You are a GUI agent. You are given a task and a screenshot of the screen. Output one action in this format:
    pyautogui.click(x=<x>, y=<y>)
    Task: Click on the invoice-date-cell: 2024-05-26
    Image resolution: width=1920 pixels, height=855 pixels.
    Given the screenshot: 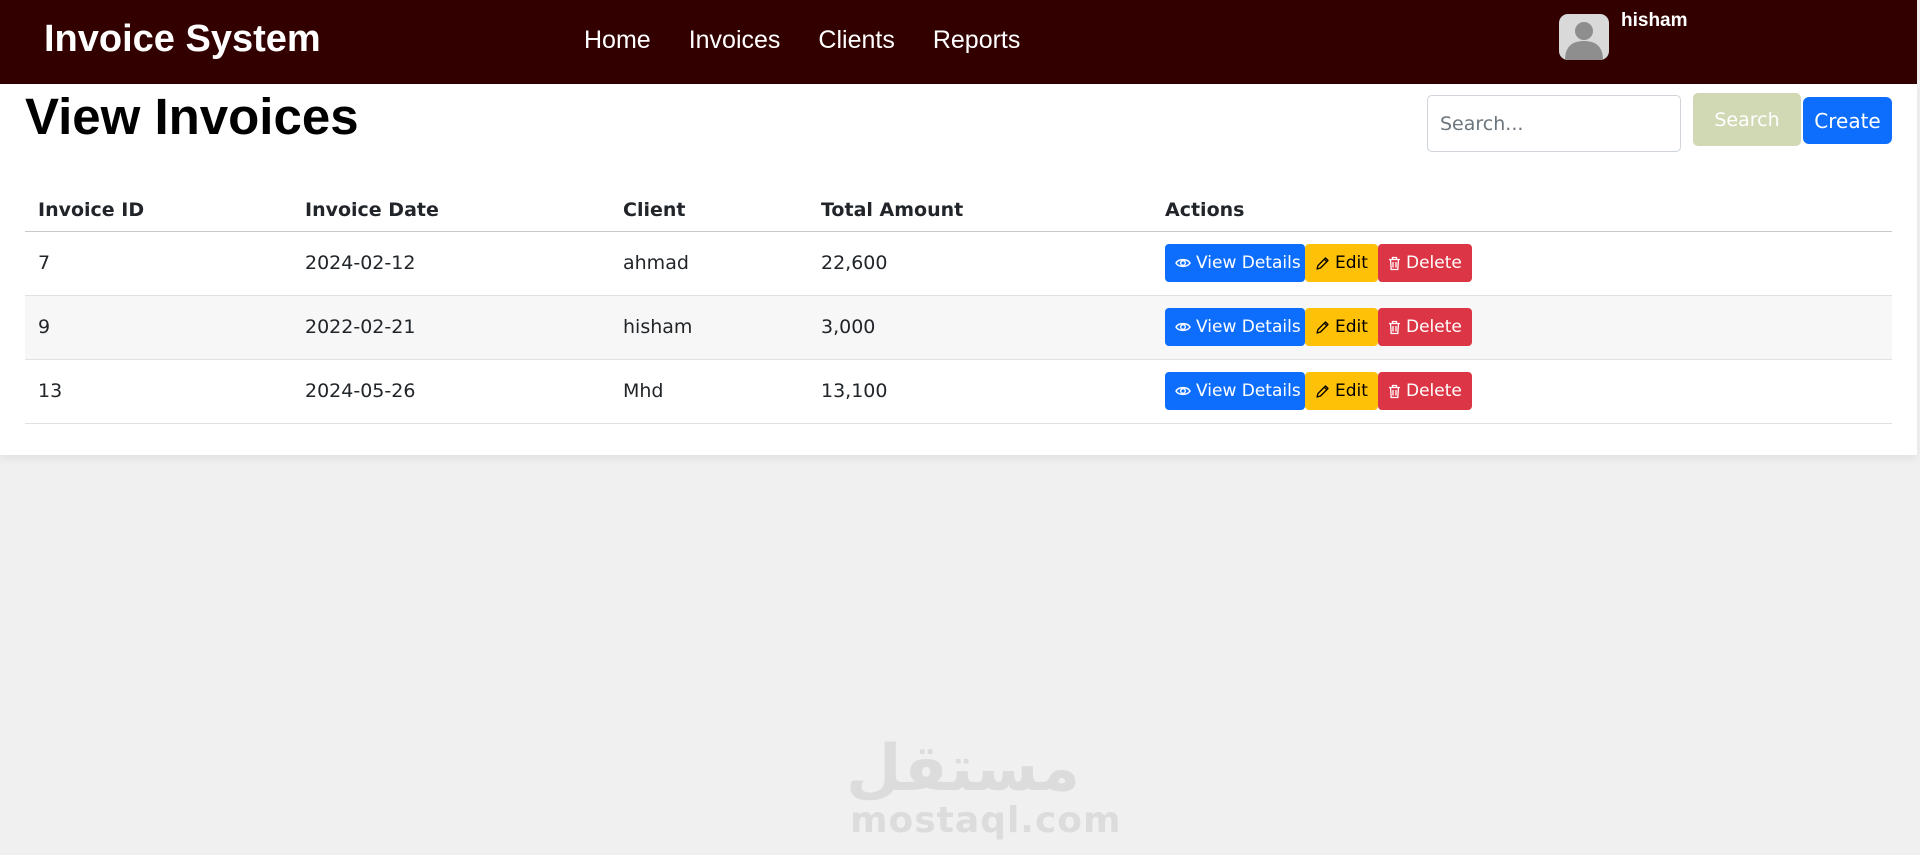 What is the action you would take?
    pyautogui.click(x=451, y=391)
    